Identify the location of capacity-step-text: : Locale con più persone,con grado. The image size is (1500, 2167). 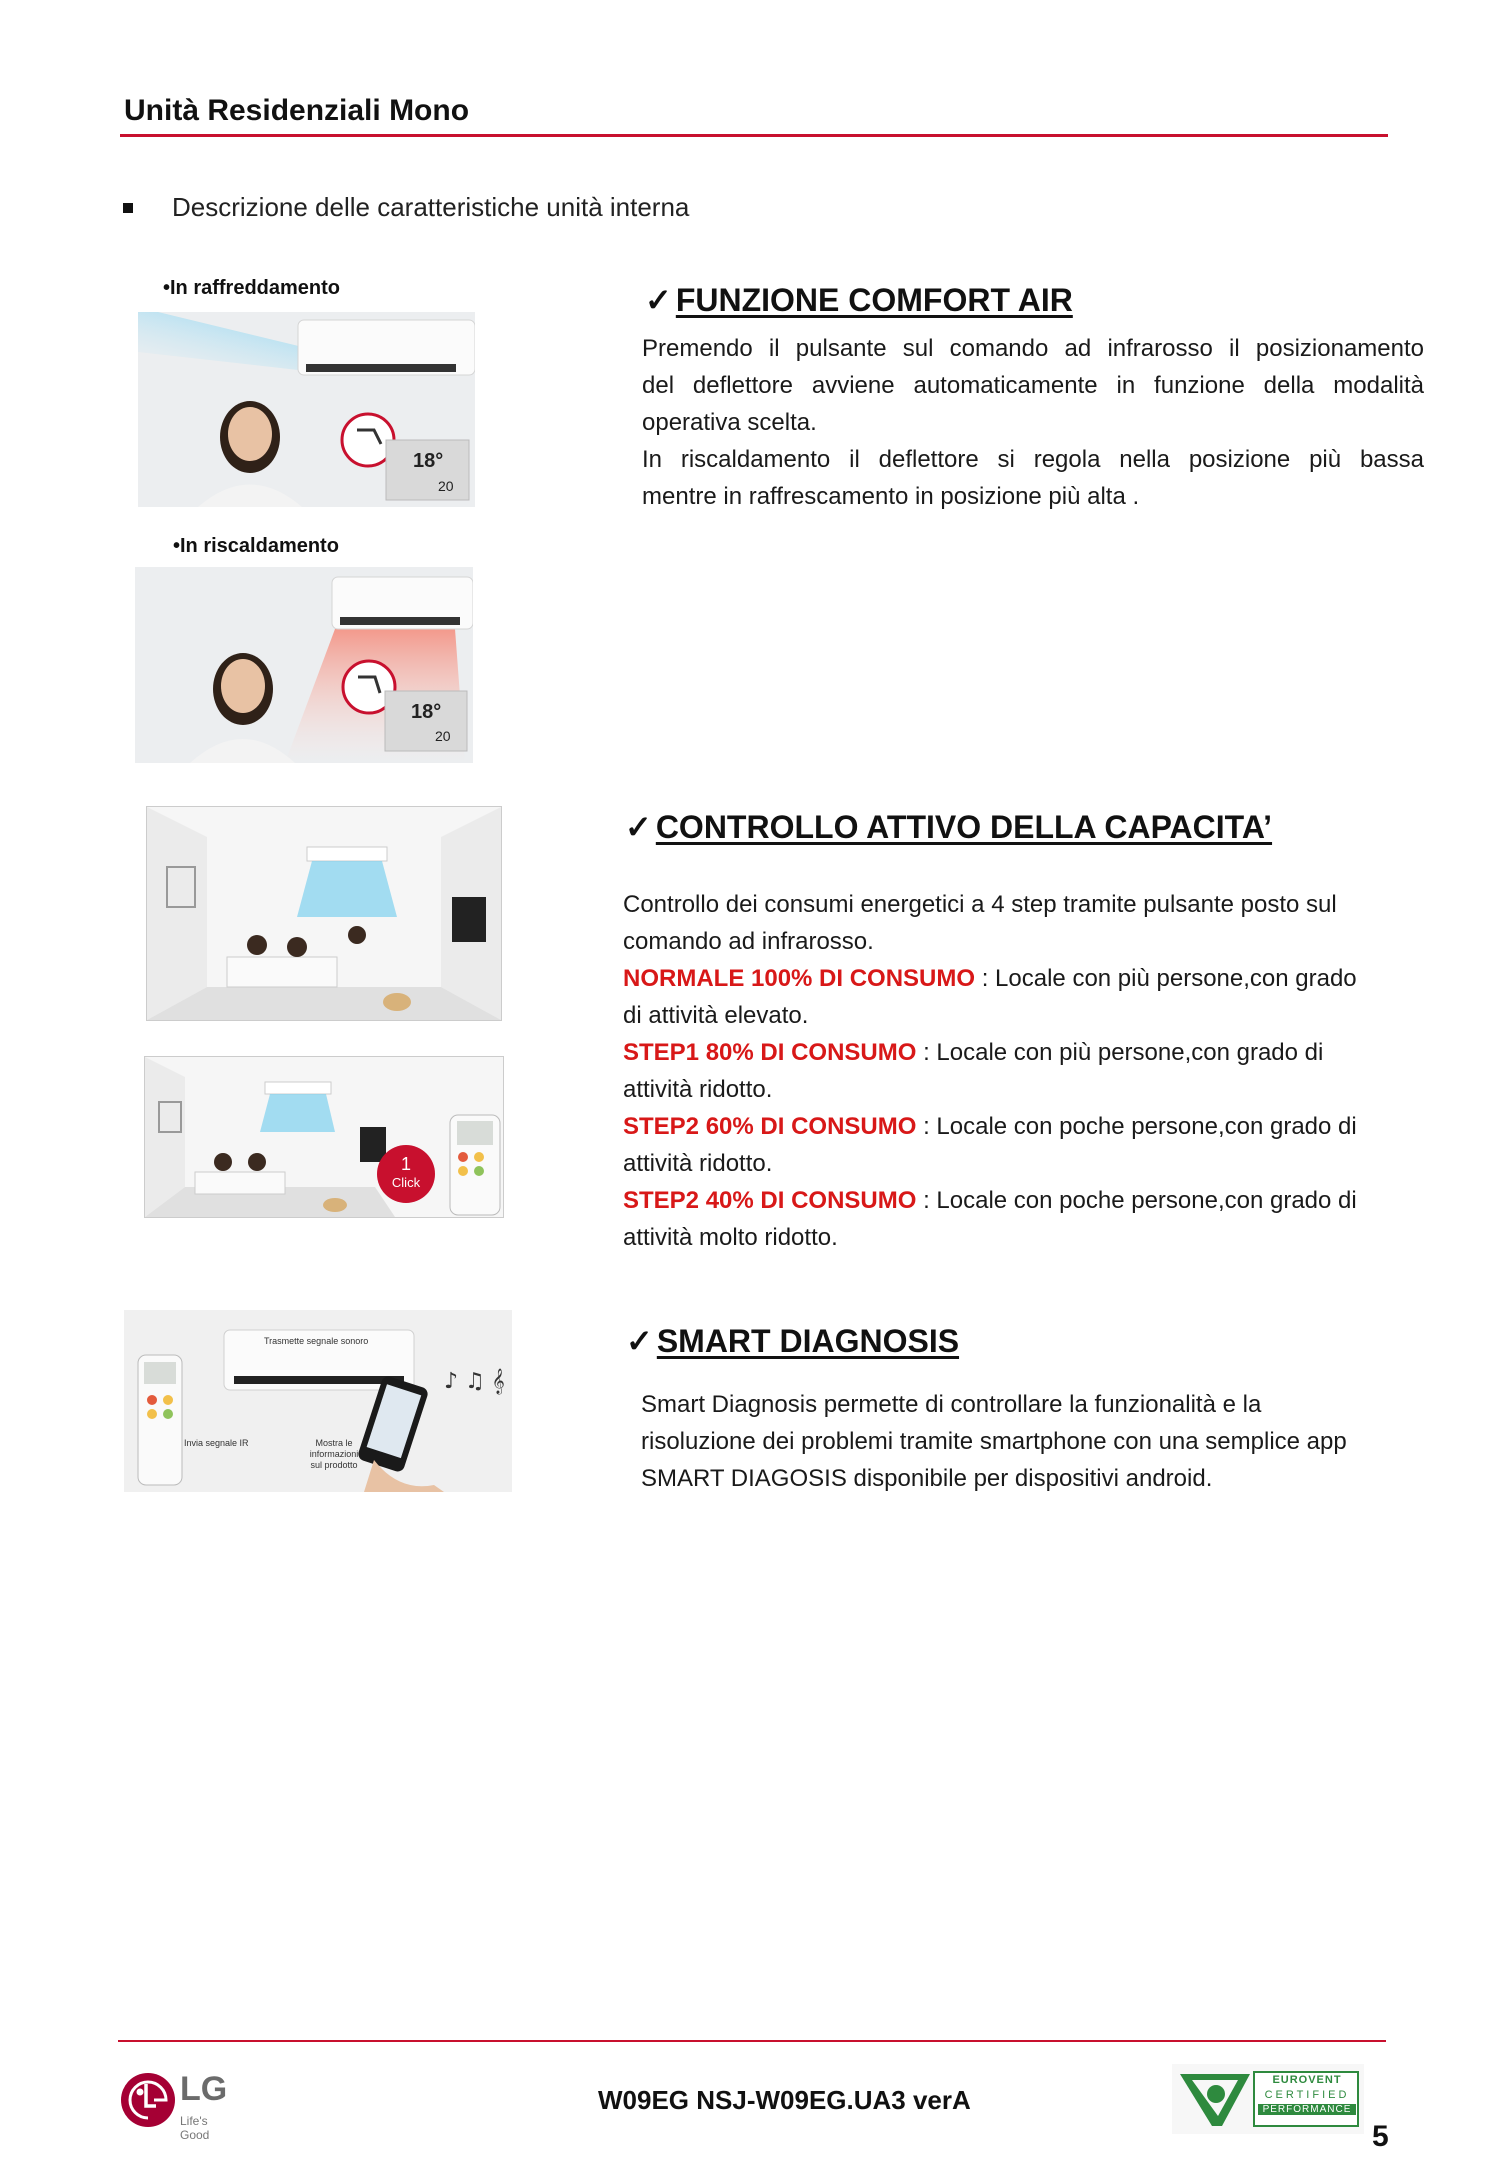
(1166, 978).